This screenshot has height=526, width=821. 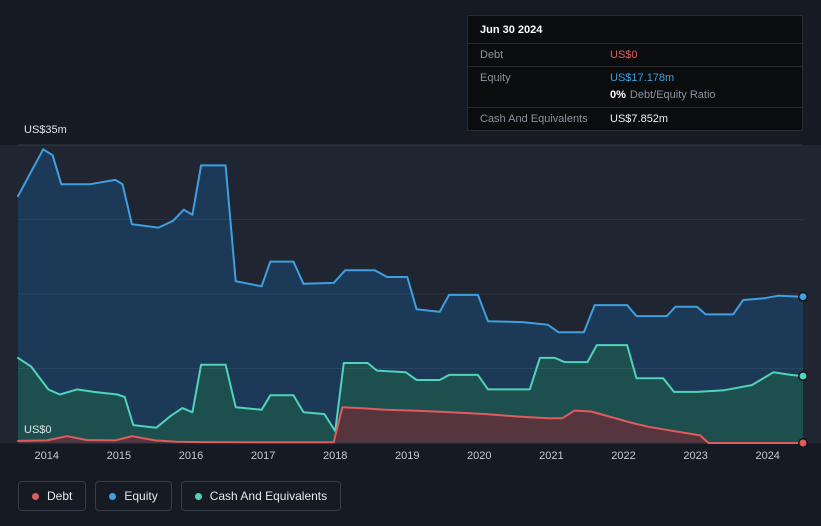 I want to click on tooltip-ratio-row: 0% Debt/Equity Ratio, so click(x=635, y=98).